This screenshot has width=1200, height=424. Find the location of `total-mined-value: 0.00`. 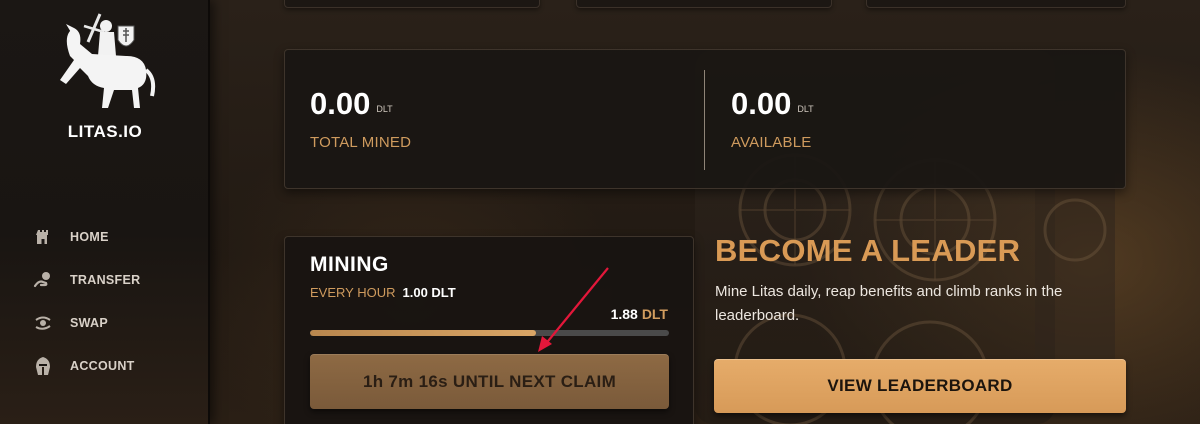

total-mined-value: 0.00 is located at coordinates (340, 103).